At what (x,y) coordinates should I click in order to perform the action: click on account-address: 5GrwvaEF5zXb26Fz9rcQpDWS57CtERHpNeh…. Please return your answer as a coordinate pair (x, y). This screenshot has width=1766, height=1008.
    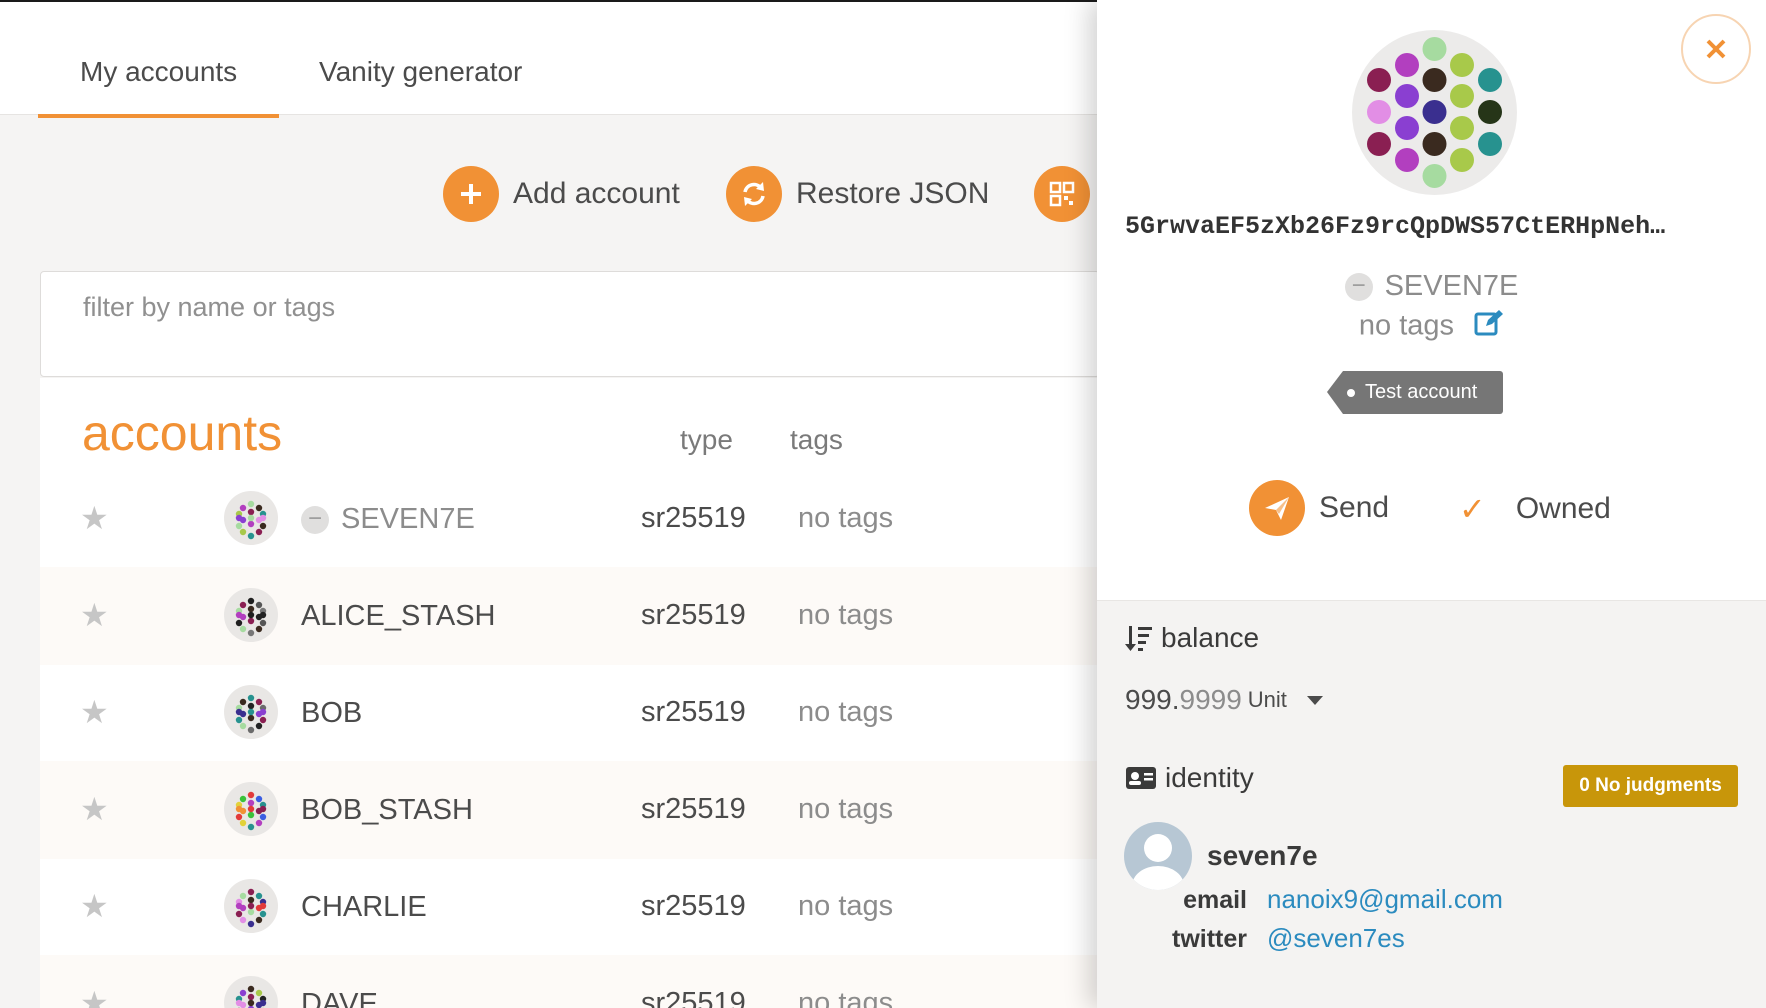
    Looking at the image, I should click on (1435, 226).